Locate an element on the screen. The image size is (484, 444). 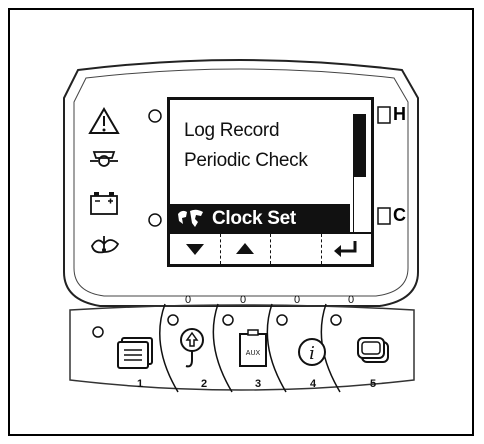
coolant-temperature-icon is located at coordinates (105, 245).